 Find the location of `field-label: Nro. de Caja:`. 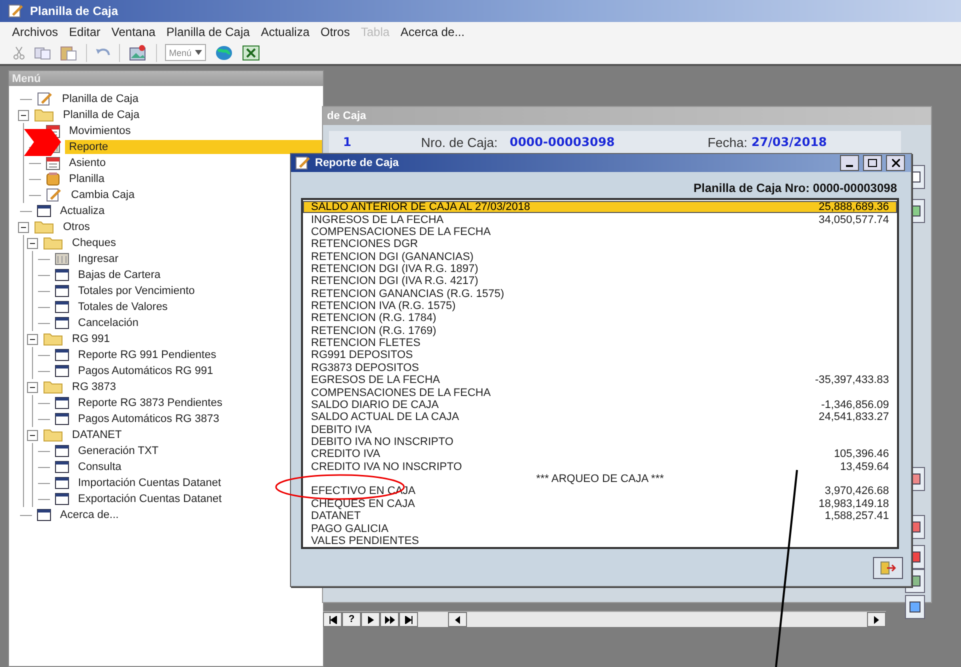

field-label: Nro. de Caja: is located at coordinates (459, 142).